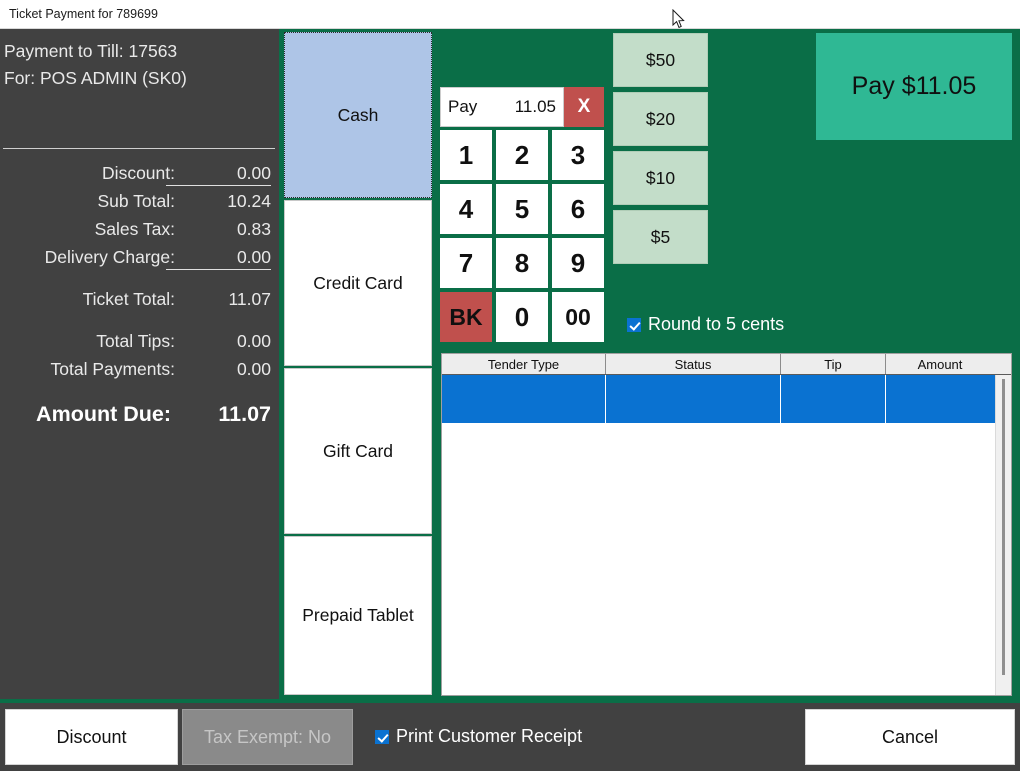  I want to click on round-to-5-cents-row: Round to 5 cents, so click(705, 324).